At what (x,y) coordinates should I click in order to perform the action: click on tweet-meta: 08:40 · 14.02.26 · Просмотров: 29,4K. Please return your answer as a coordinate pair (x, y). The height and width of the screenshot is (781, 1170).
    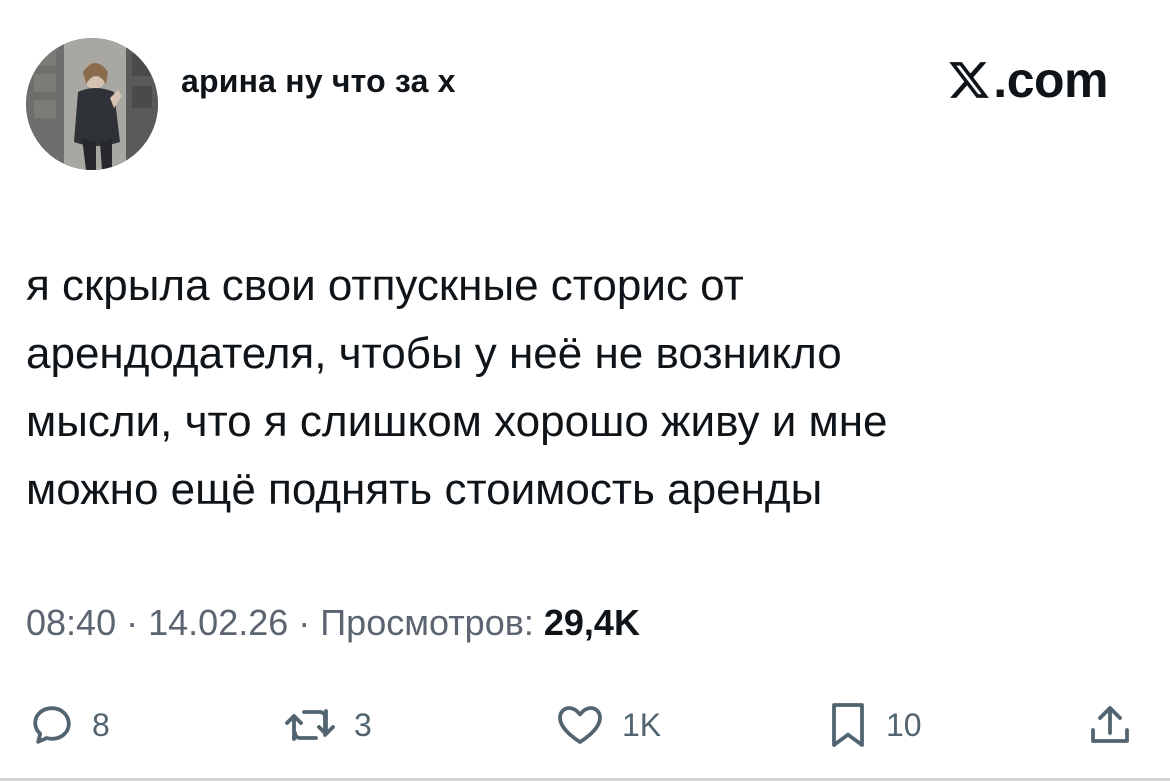
    Looking at the image, I should click on (333, 623).